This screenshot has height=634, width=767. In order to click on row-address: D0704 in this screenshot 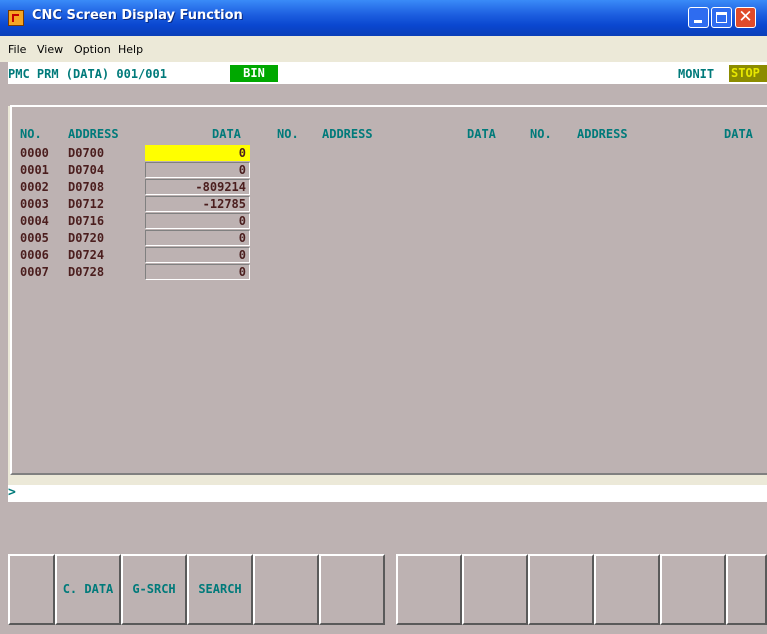, I will do `click(86, 170)`.